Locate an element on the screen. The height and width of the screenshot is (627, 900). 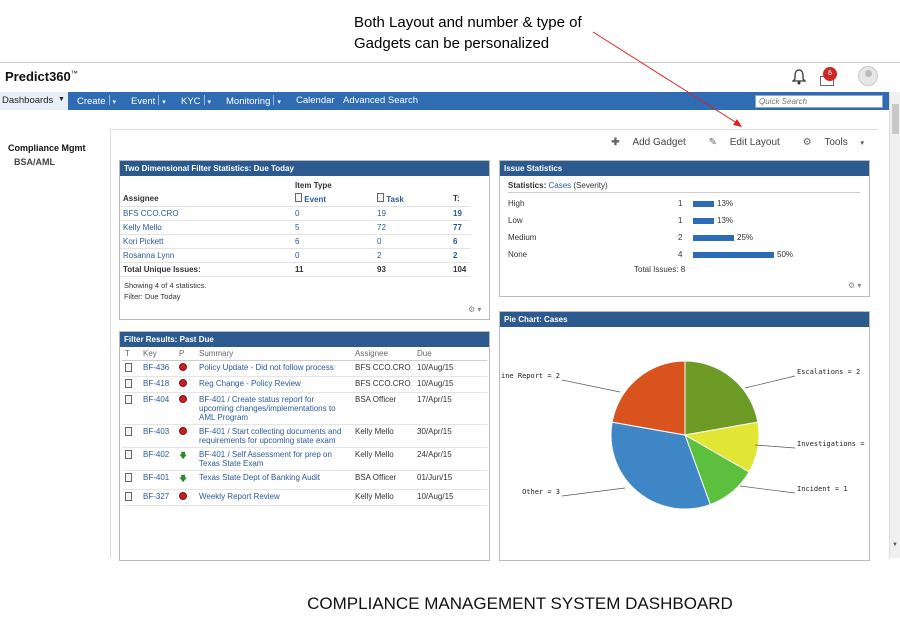
issue-key: BF-418 is located at coordinates (158, 384).